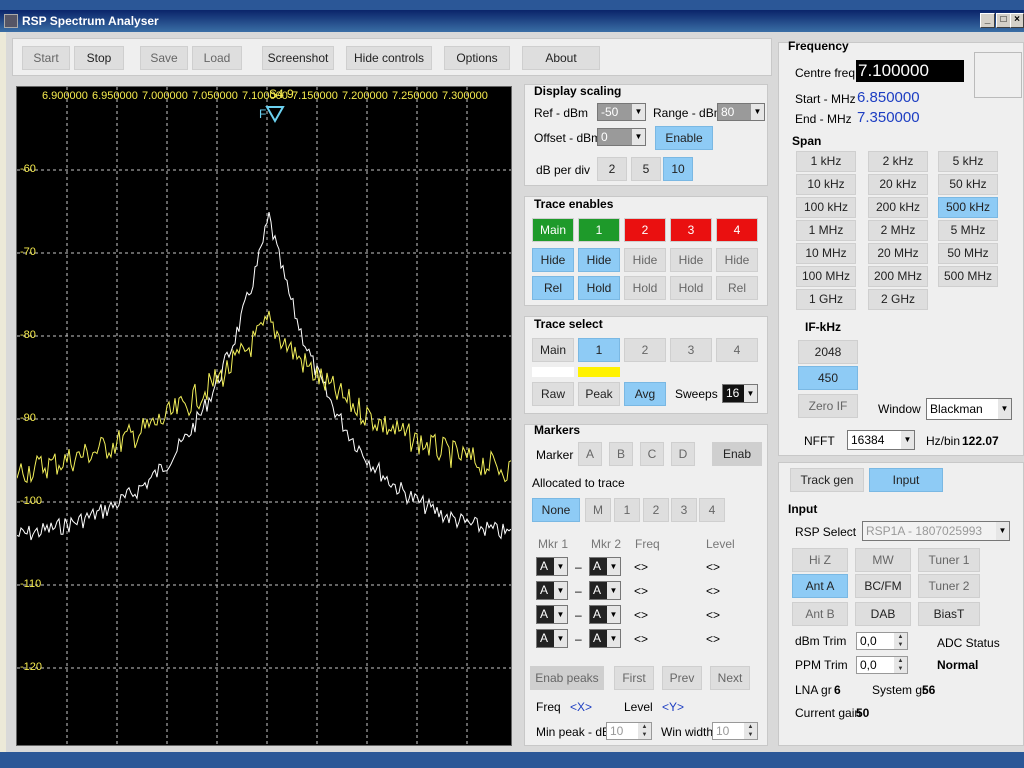 The width and height of the screenshot is (1024, 768). What do you see at coordinates (217, 58) in the screenshot?
I see `load-button: Load` at bounding box center [217, 58].